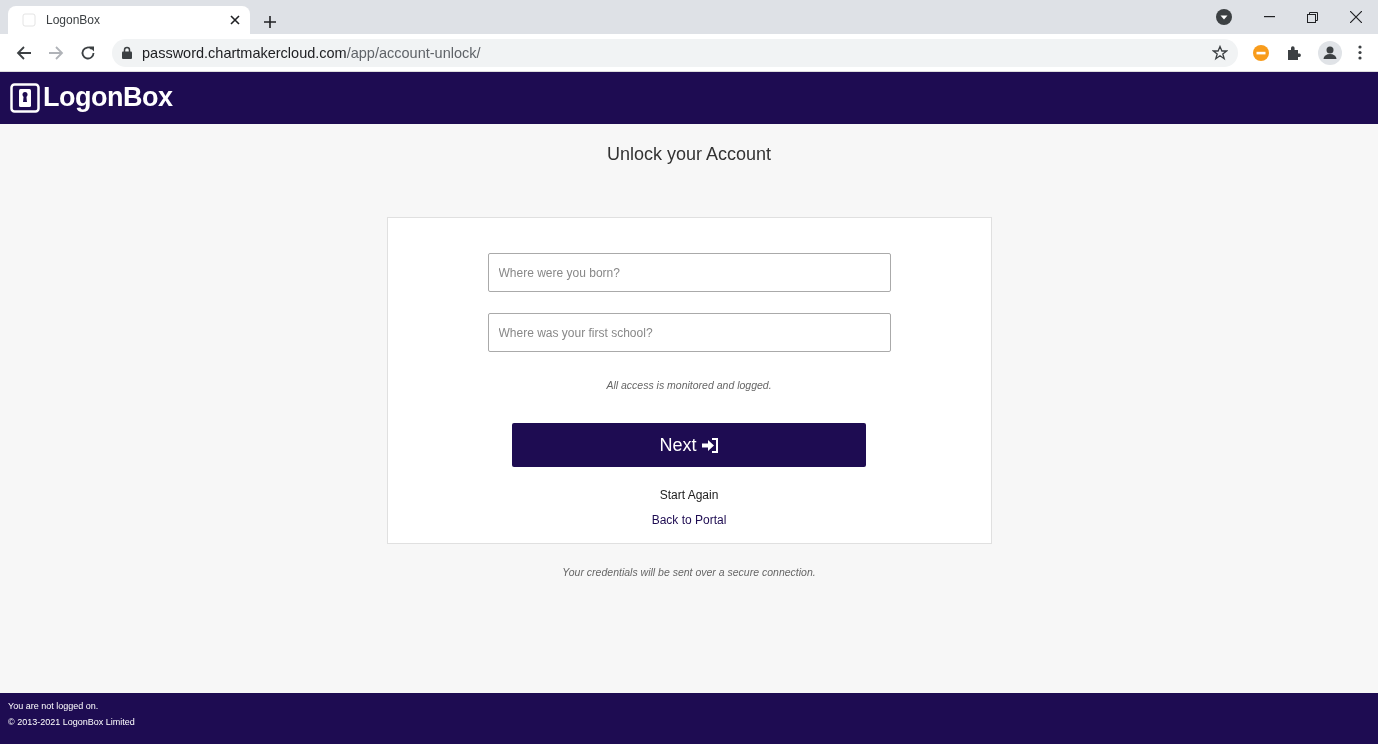 Image resolution: width=1378 pixels, height=744 pixels. Describe the element at coordinates (689, 154) in the screenshot. I see `page-title: Unlock your Account` at that location.